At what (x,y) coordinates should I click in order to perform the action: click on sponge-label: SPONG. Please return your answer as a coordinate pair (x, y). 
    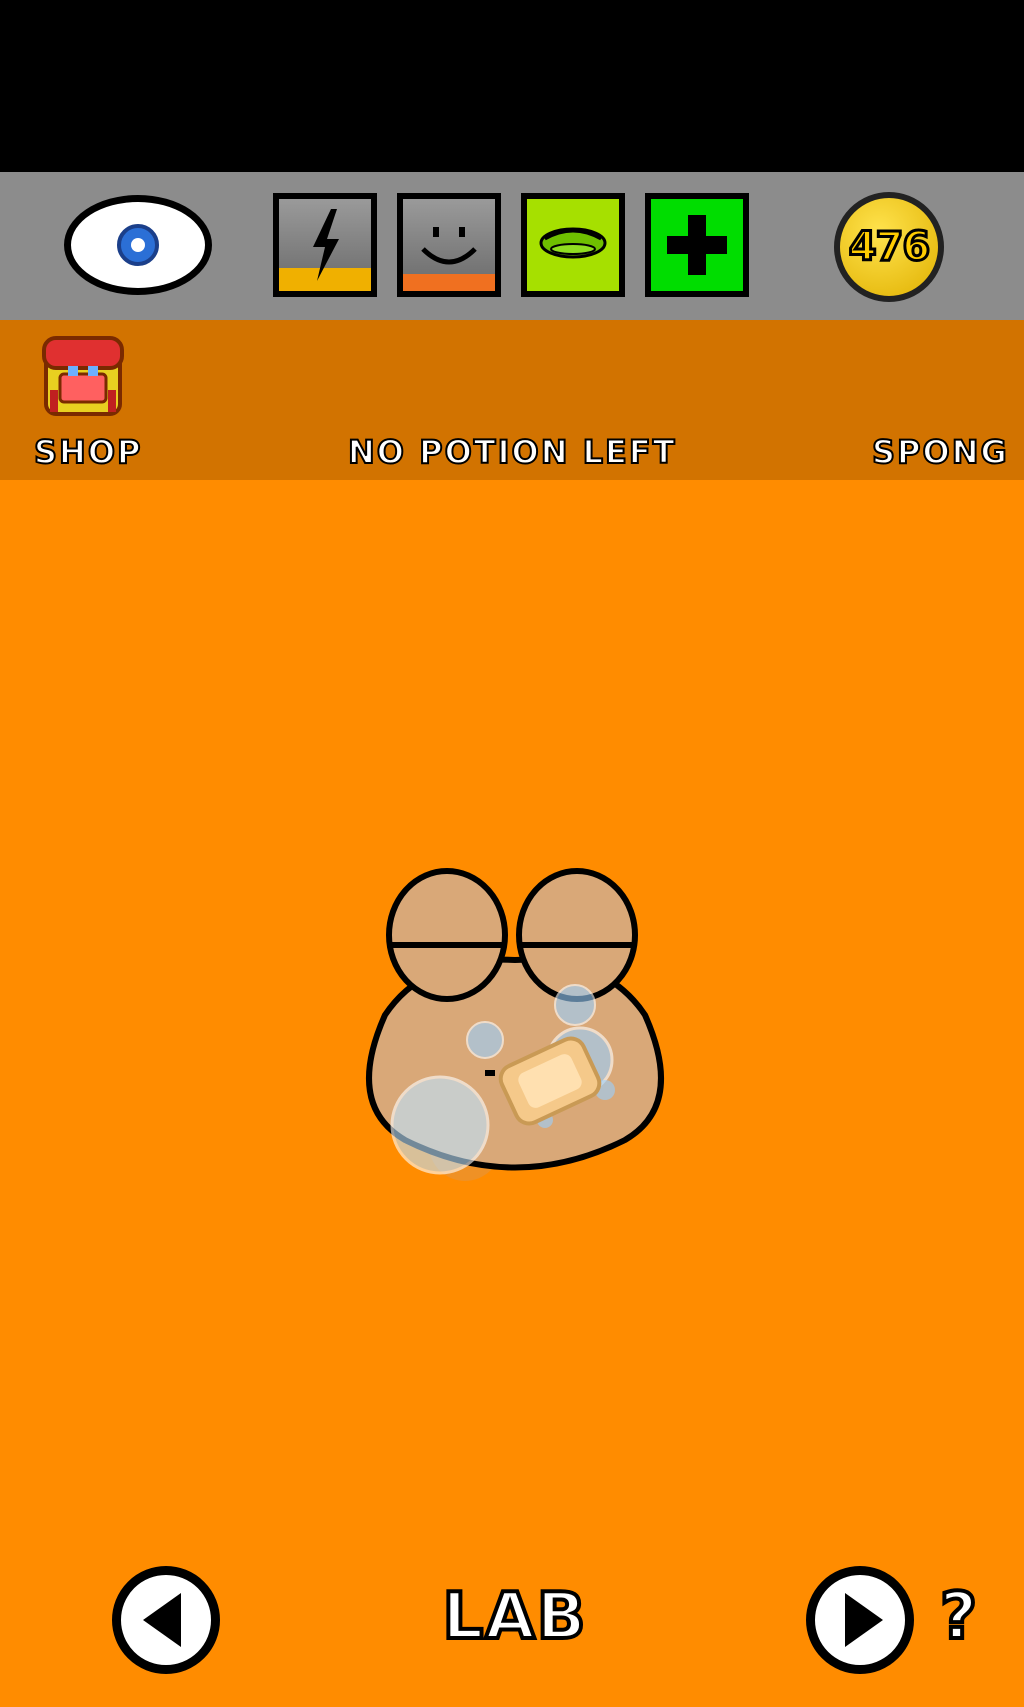
    Looking at the image, I should click on (940, 452).